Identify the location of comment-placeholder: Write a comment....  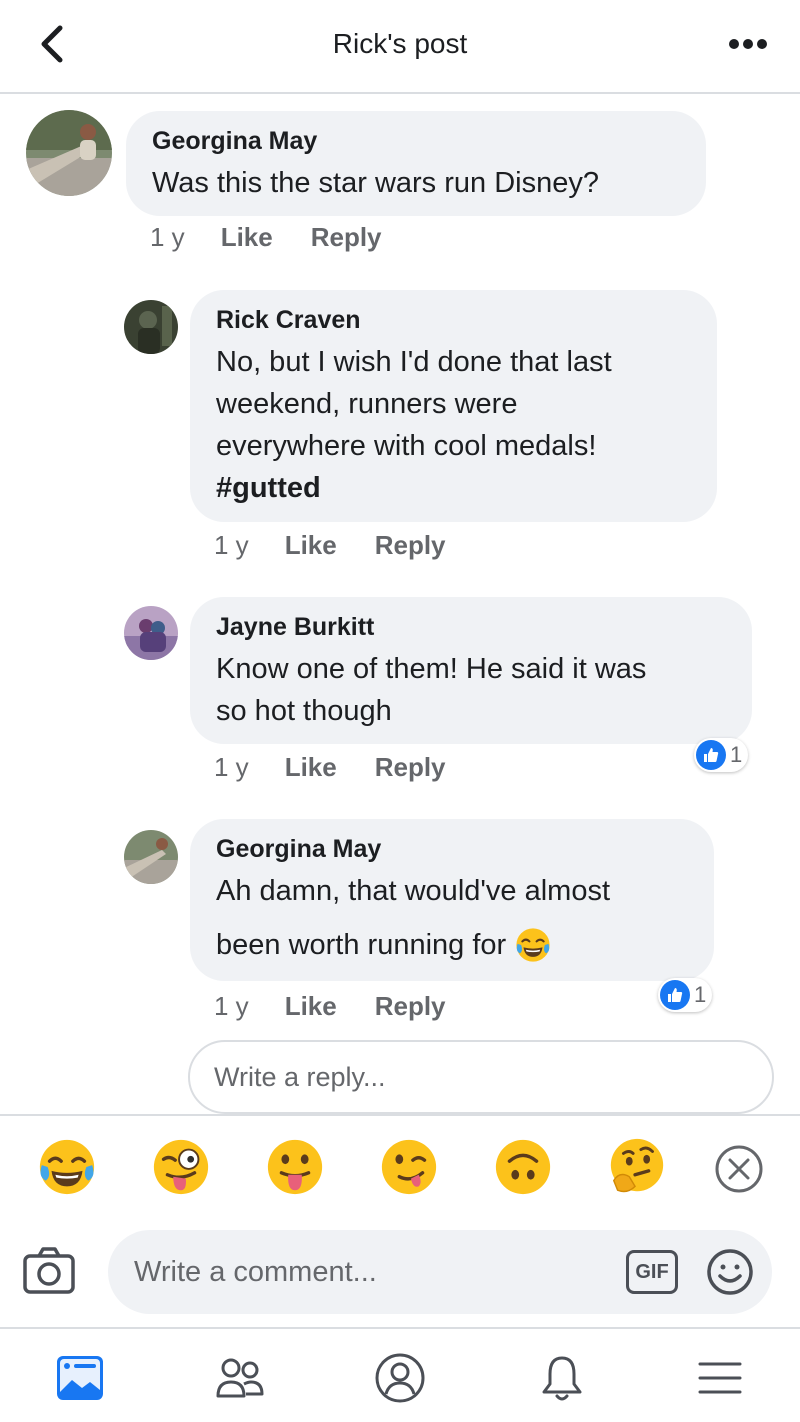
(255, 1271).